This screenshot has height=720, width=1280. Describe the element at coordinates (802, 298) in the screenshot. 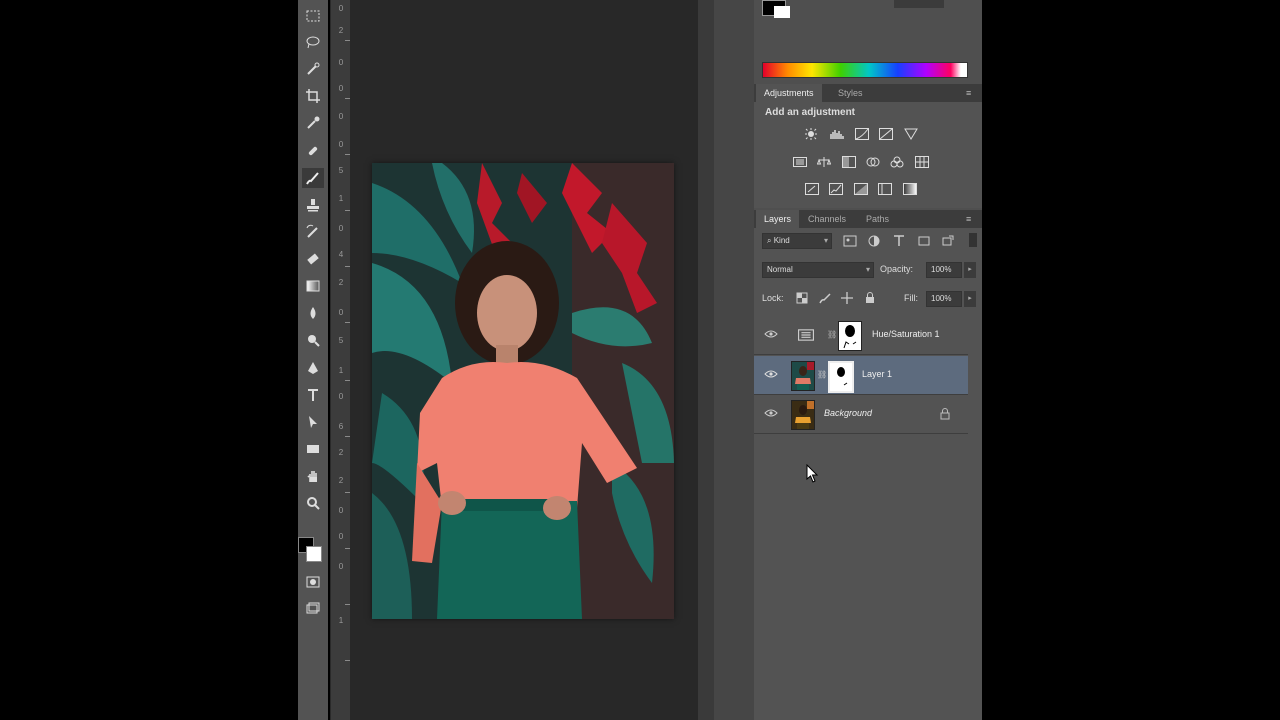

I see `lock-transparent-pixels-icon` at that location.